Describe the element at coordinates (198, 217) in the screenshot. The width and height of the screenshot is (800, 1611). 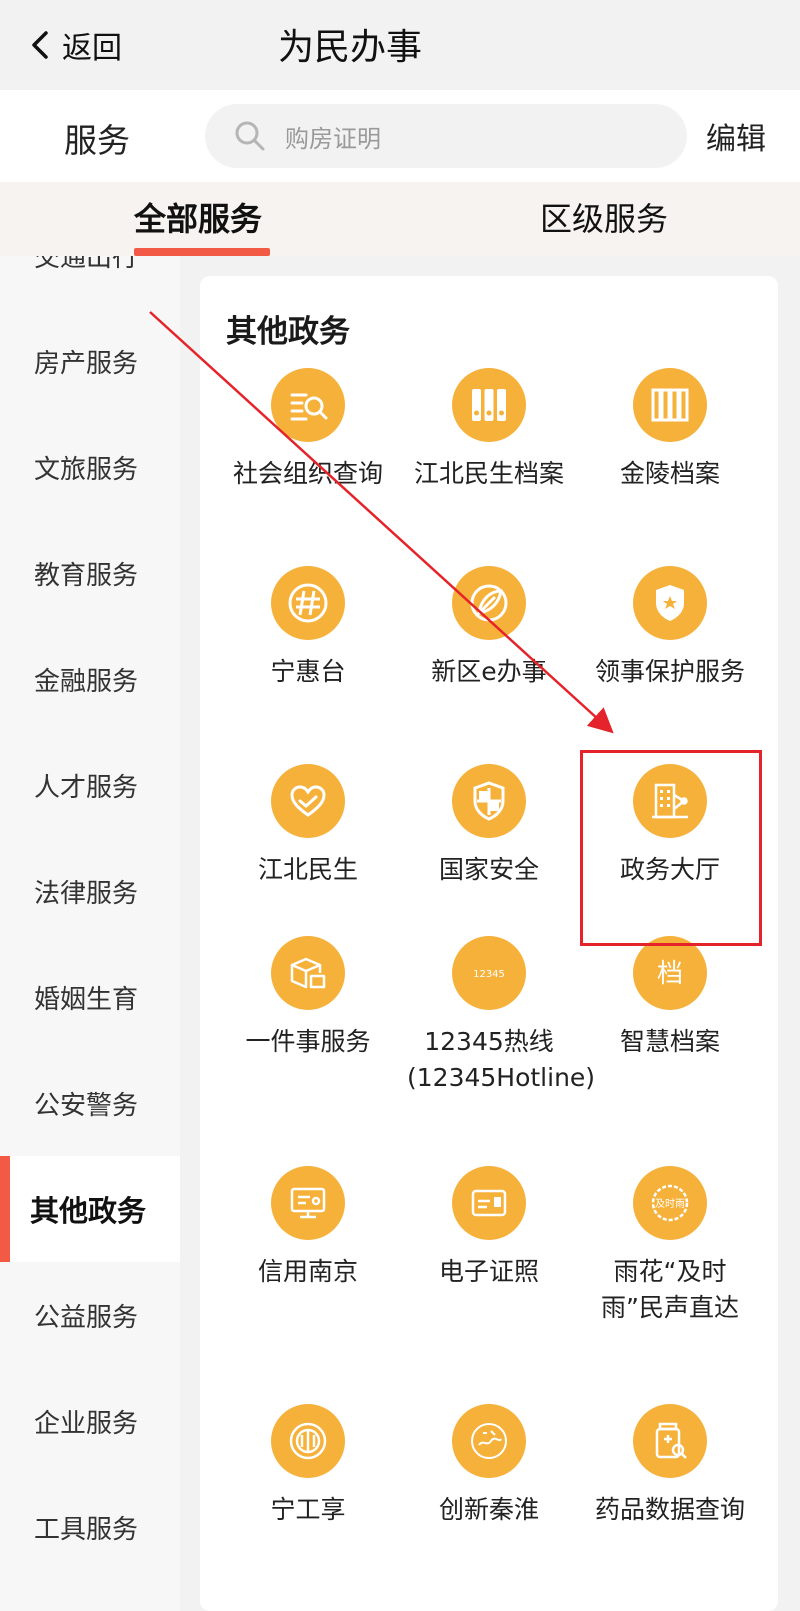
I see `tab-all-services: 全部服务` at that location.